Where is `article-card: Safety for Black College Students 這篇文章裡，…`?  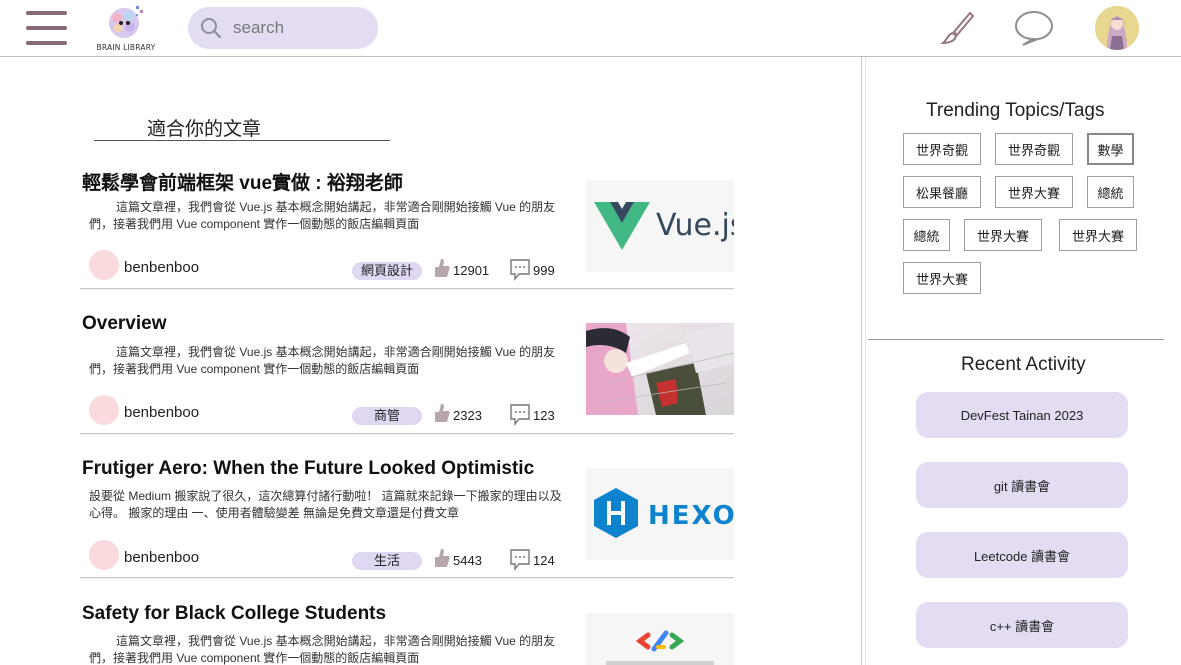
article-card: Safety for Black College Students 這篇文章裡，… is located at coordinates (407, 634).